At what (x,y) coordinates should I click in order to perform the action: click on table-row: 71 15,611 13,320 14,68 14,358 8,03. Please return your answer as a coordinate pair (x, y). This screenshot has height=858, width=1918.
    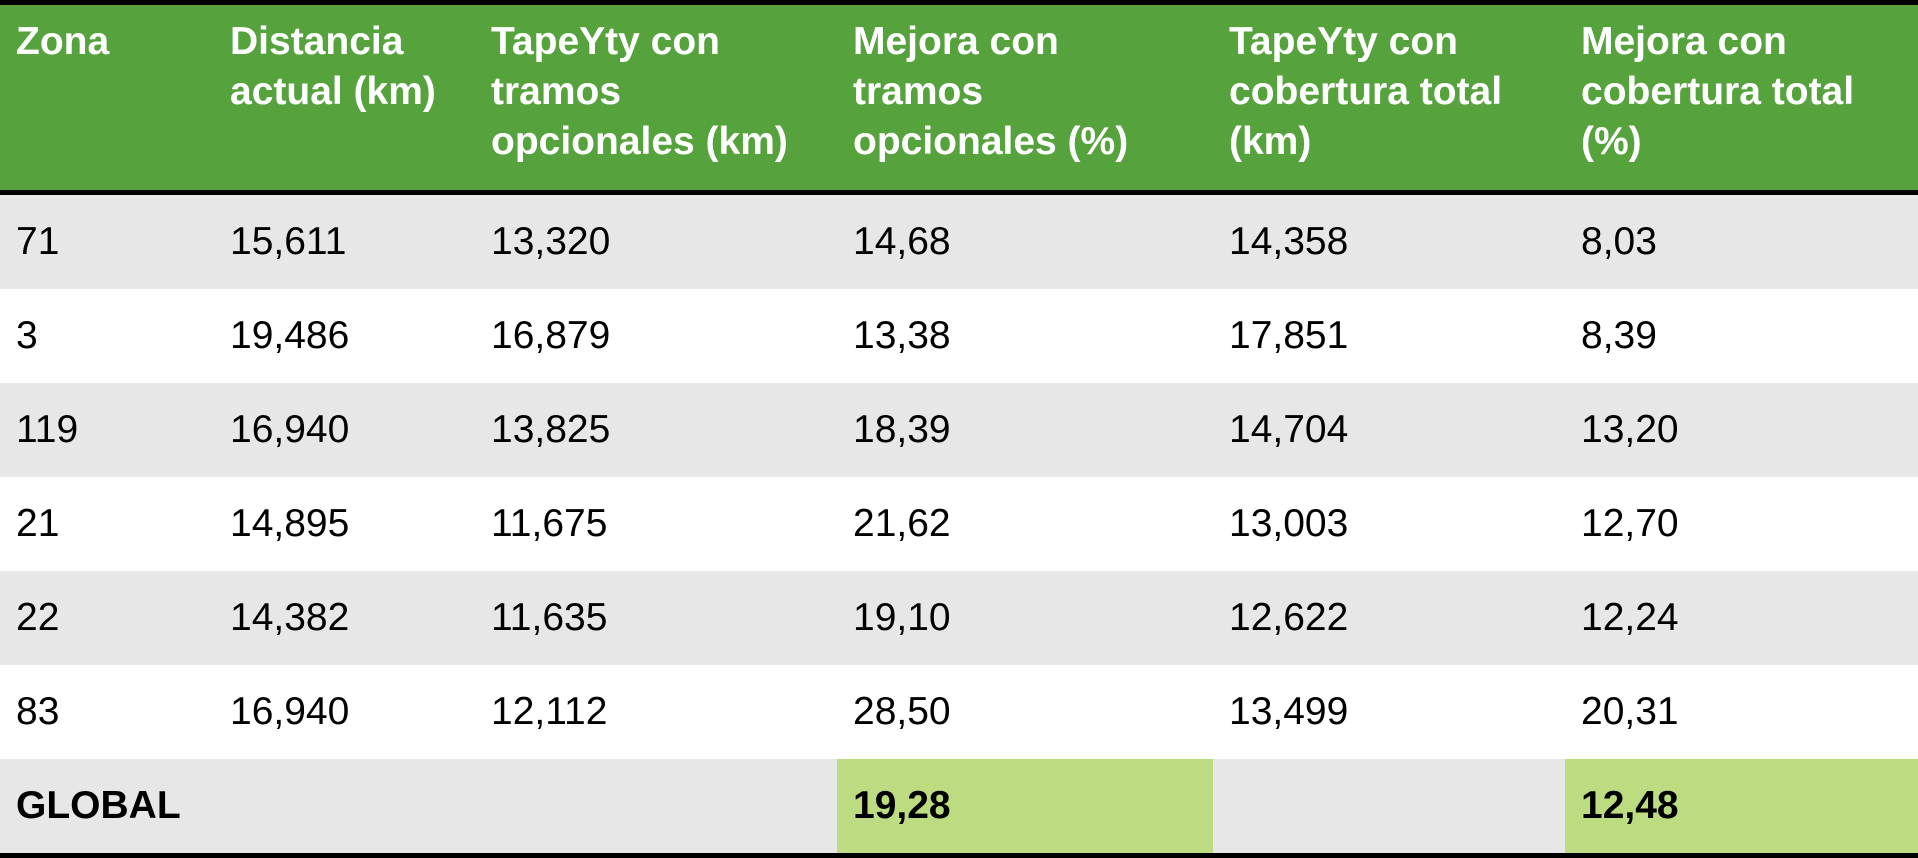
    Looking at the image, I should click on (959, 240).